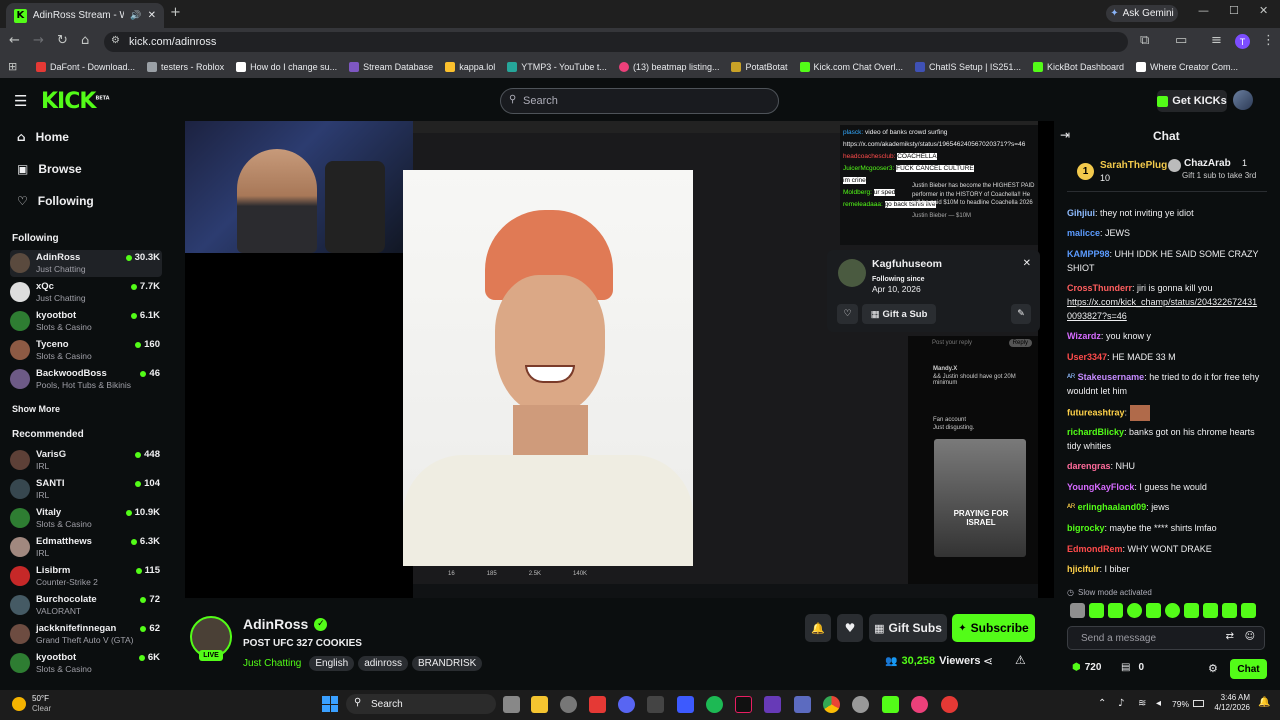  What do you see at coordinates (1027, 263) in the screenshot?
I see `usercard-close-icon: ✕` at bounding box center [1027, 263].